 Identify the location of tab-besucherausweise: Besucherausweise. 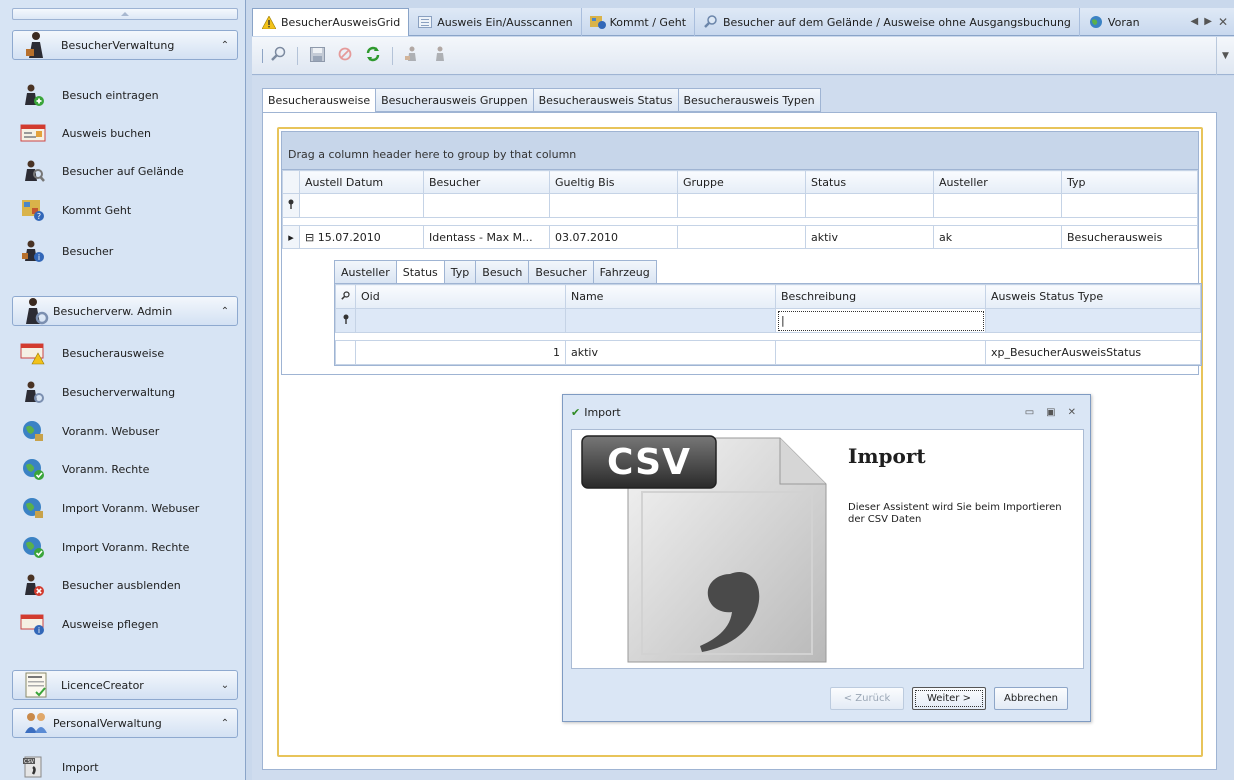
(319, 100).